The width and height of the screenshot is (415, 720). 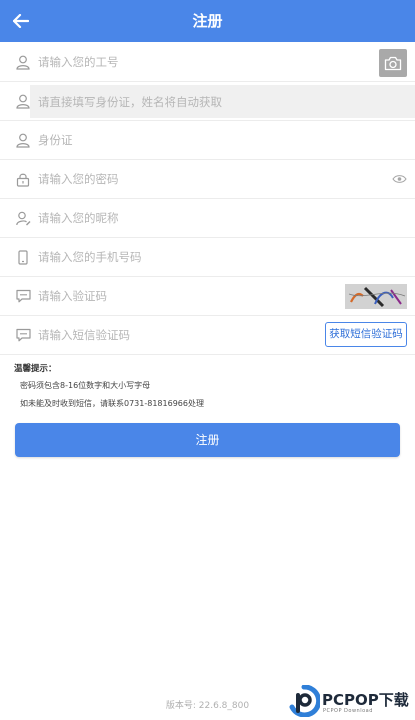 I want to click on name-input, so click(x=222, y=101).